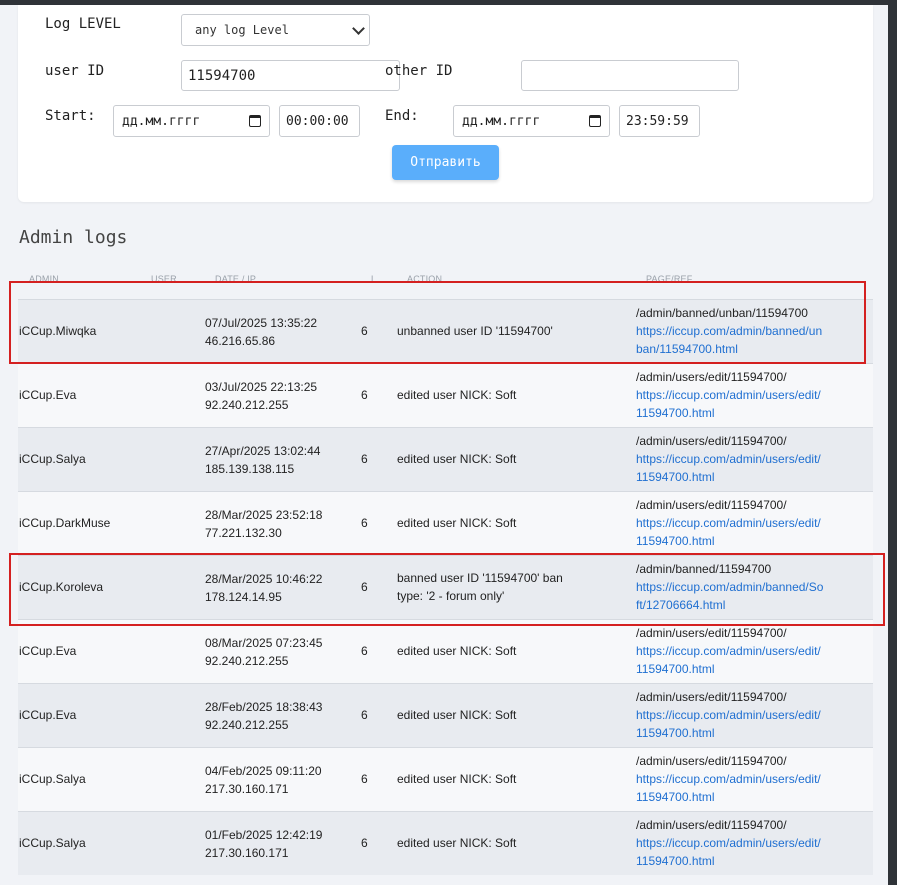  I want to click on log-level-select: any log Level, so click(275, 30).